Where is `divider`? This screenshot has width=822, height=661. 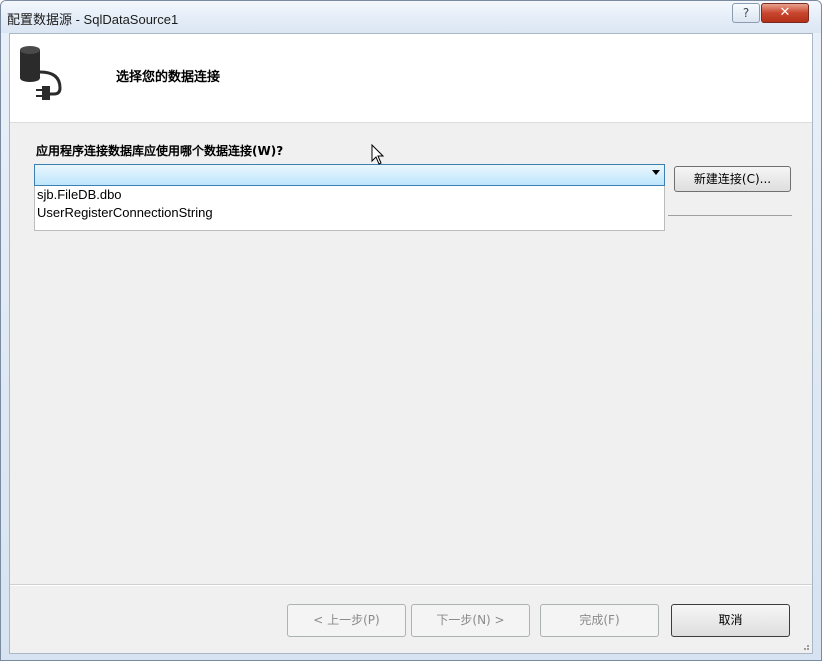 divider is located at coordinates (730, 215).